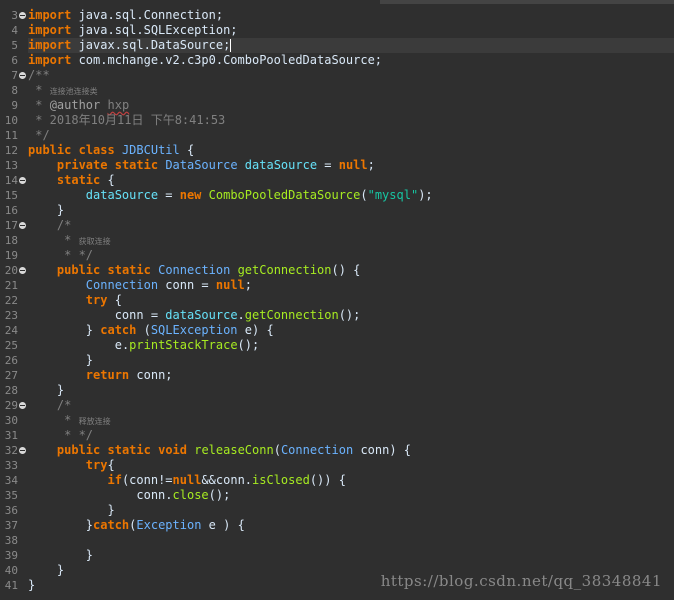 Image resolution: width=674 pixels, height=600 pixels. I want to click on code-token: public, so click(78, 450).